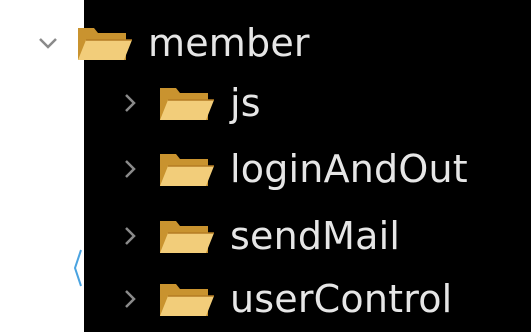 This screenshot has width=531, height=332. Describe the element at coordinates (315, 236) in the screenshot. I see `tree-item-label: sendMail` at that location.